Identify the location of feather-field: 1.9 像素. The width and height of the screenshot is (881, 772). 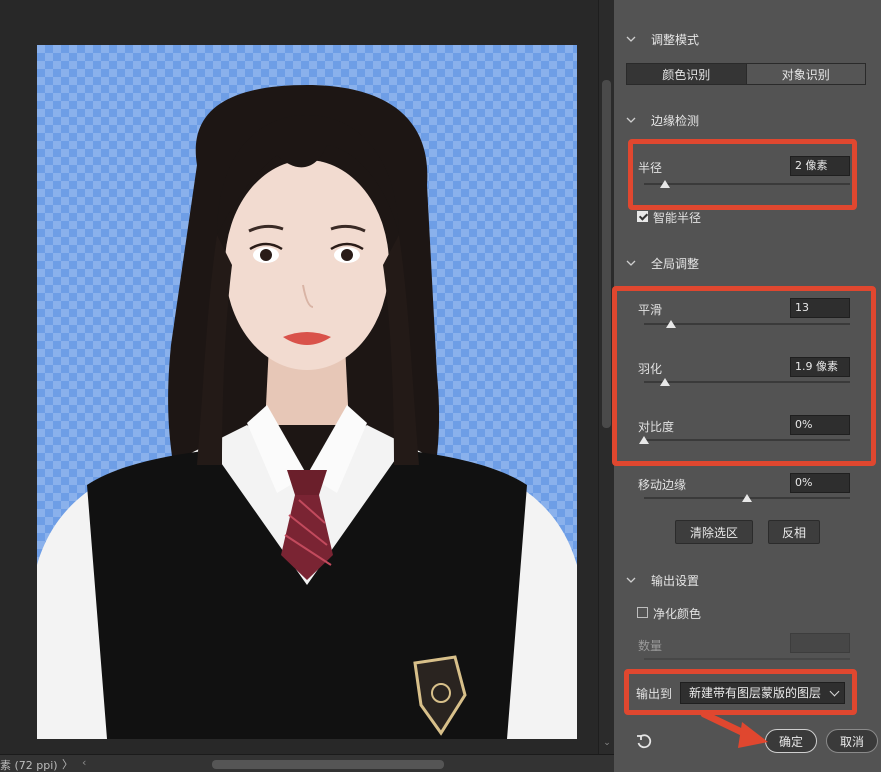
(820, 367).